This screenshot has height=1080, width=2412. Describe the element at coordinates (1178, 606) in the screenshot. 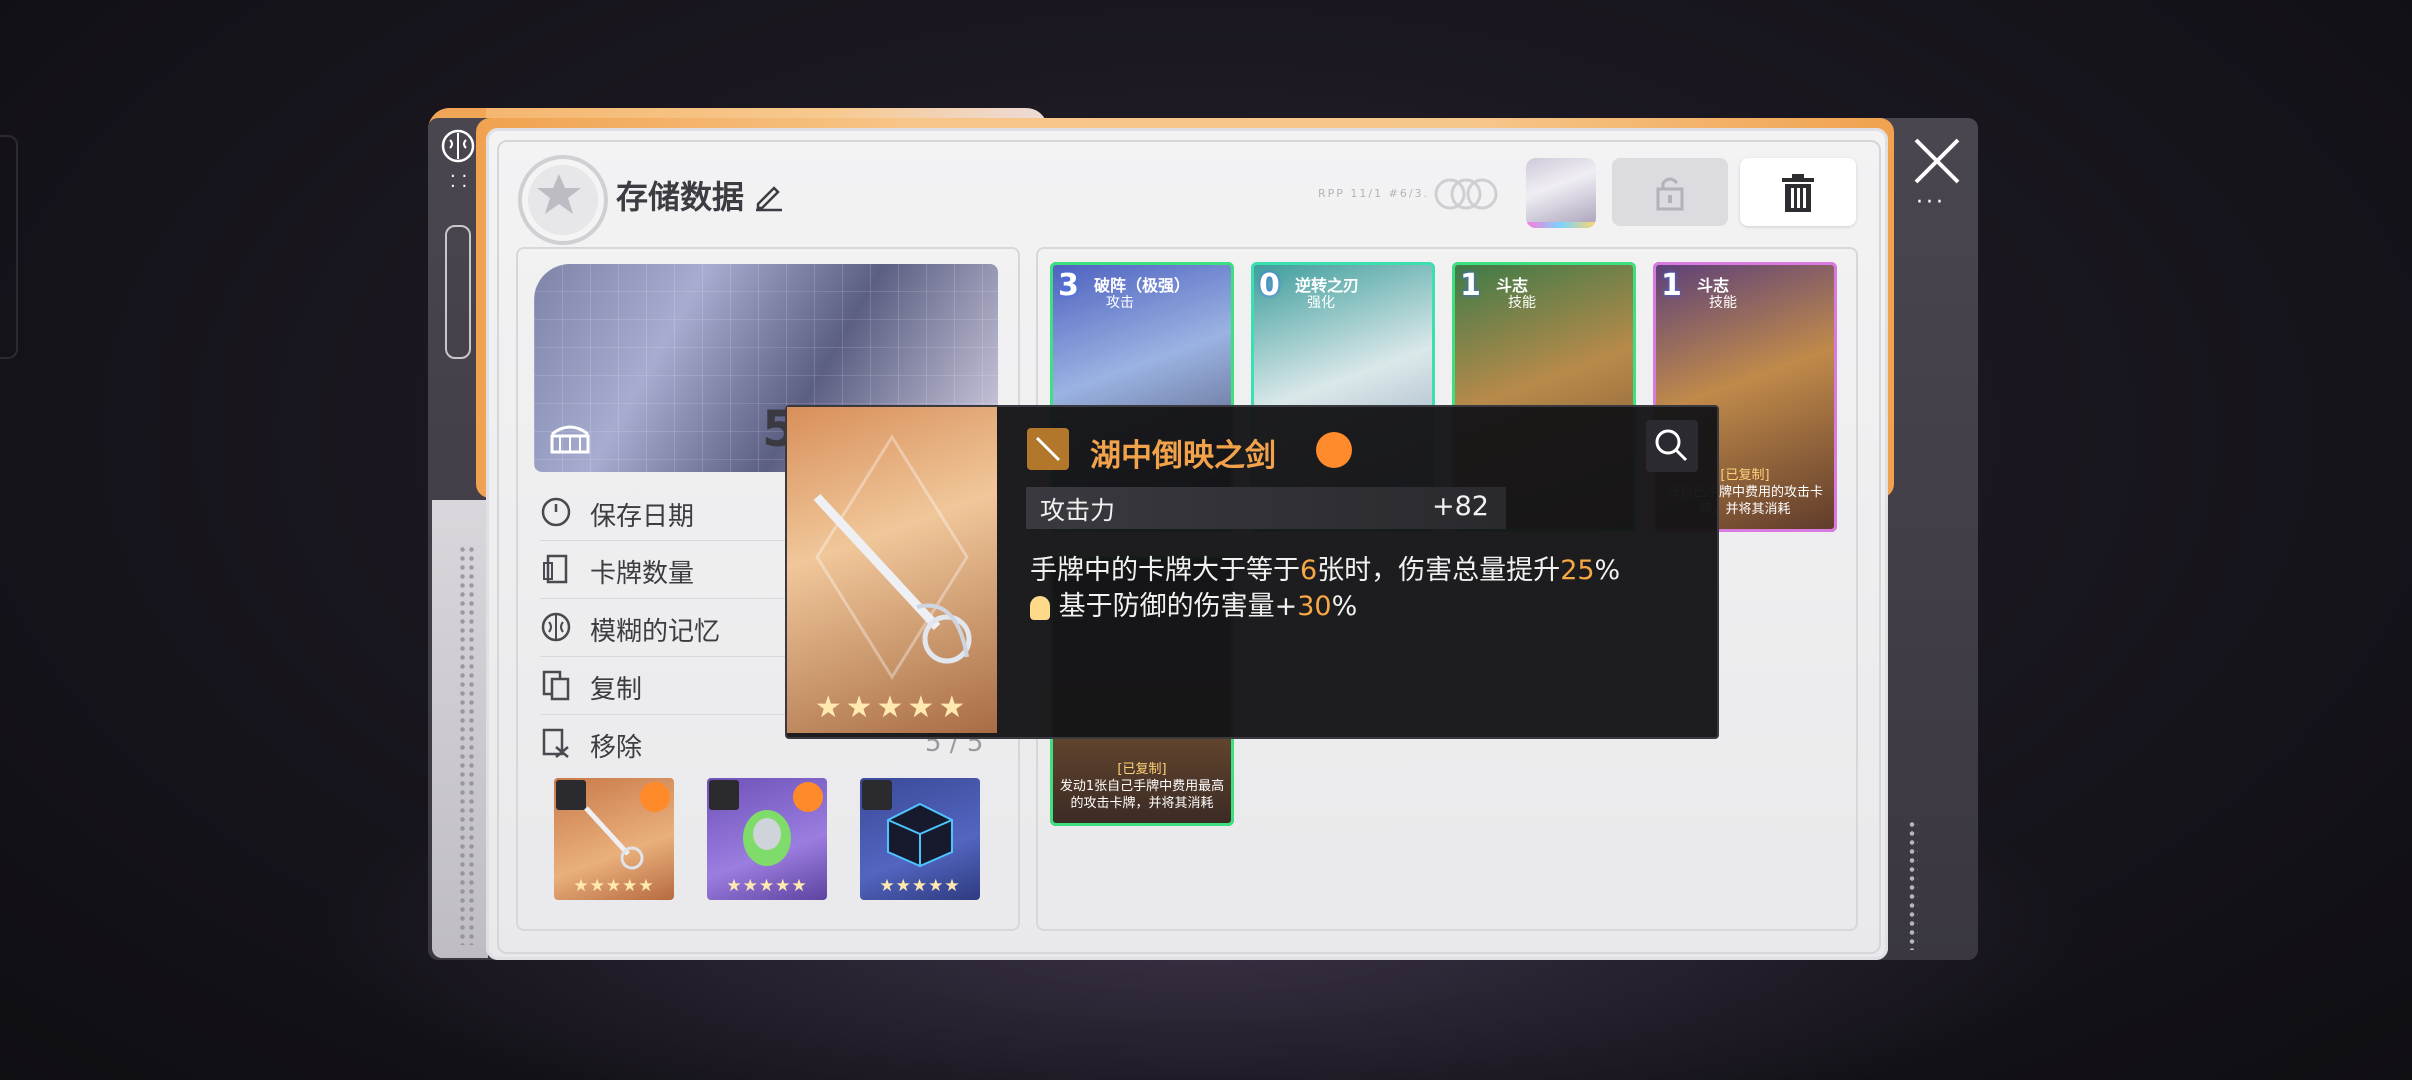

I see `effect-text: 基于防御的伤害量+` at that location.